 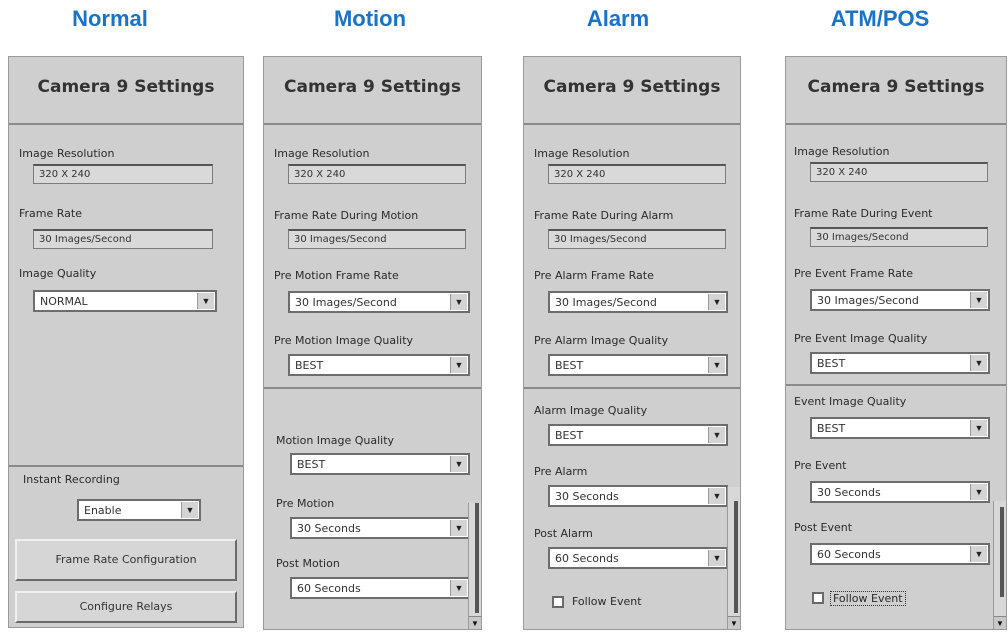 I want to click on pre-motion-frame-rate-dropdown: 30 Images/Second ▼, so click(x=379, y=302).